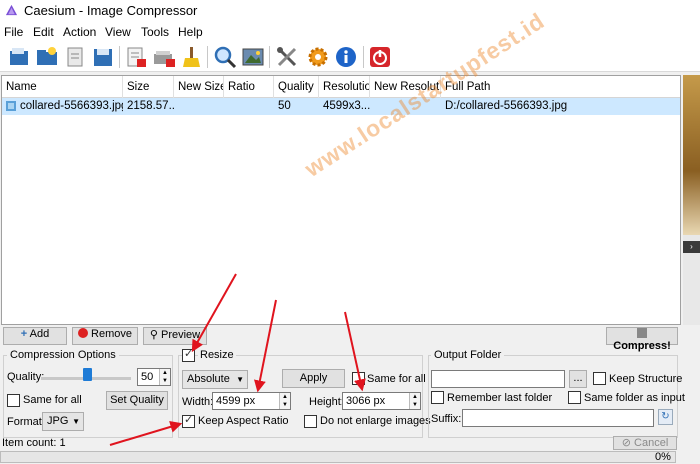 This screenshot has width=700, height=464. What do you see at coordinates (71, 106) in the screenshot?
I see `cell-name: collared-5566393.jpg` at bounding box center [71, 106].